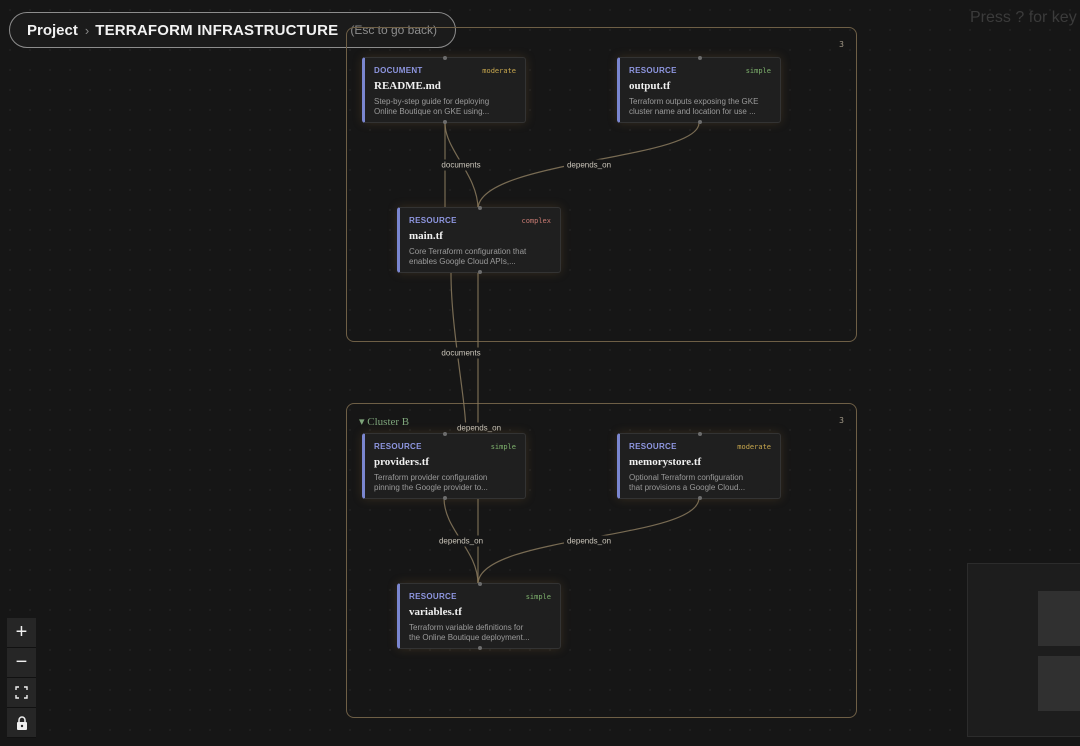  I want to click on node-type: DOCUMENT, so click(398, 70).